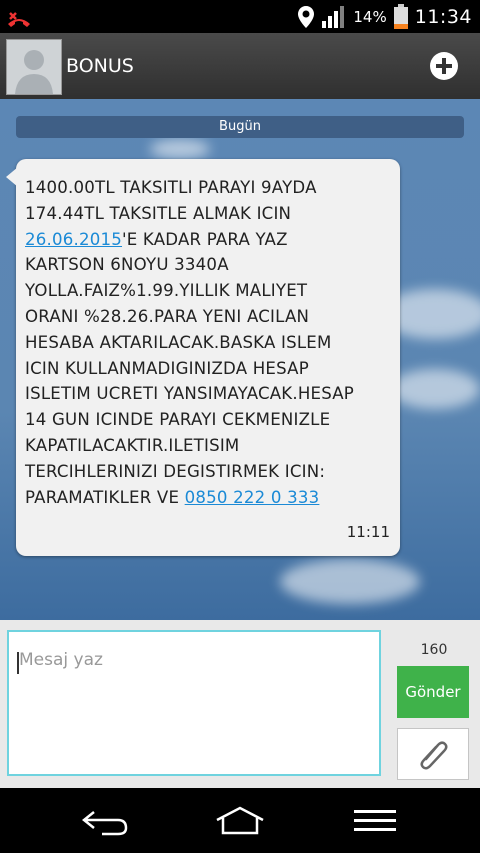 This screenshot has height=853, width=480. I want to click on attach-button, so click(433, 754).